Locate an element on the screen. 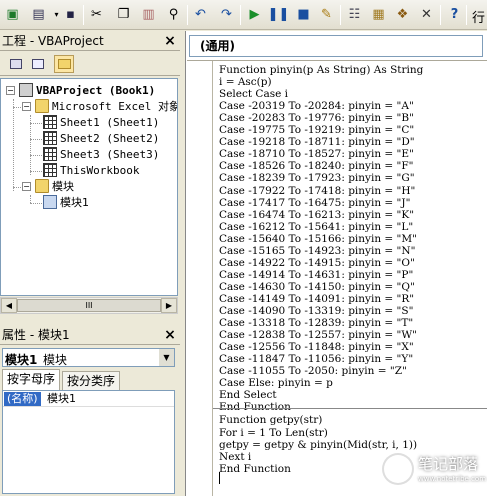 The height and width of the screenshot is (496, 487). scroll-left-icon: ◀ is located at coordinates (9, 305).